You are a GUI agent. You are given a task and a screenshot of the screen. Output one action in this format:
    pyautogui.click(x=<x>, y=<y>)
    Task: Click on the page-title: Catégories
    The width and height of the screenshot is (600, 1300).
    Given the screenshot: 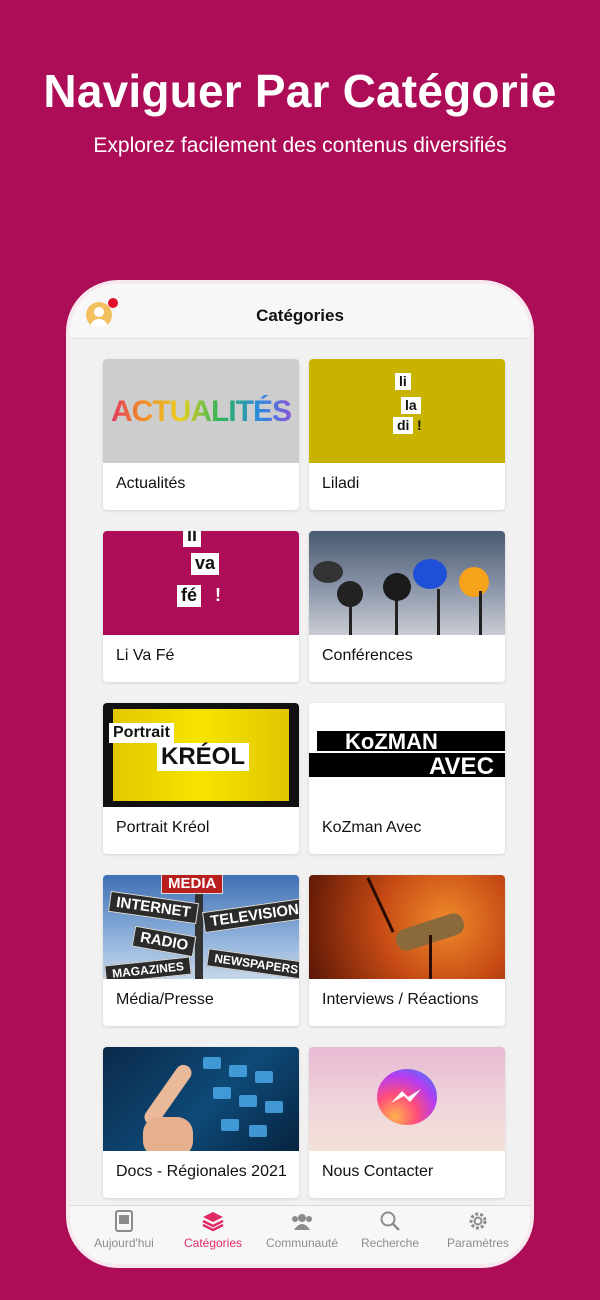 What is the action you would take?
    pyautogui.click(x=300, y=315)
    